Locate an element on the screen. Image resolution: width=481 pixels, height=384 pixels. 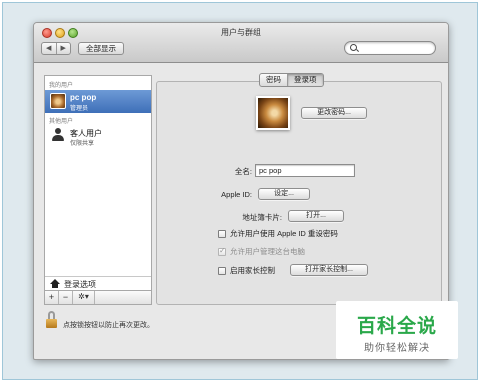
detail-tabs: 密码 登录项 is located at coordinates (291, 80).